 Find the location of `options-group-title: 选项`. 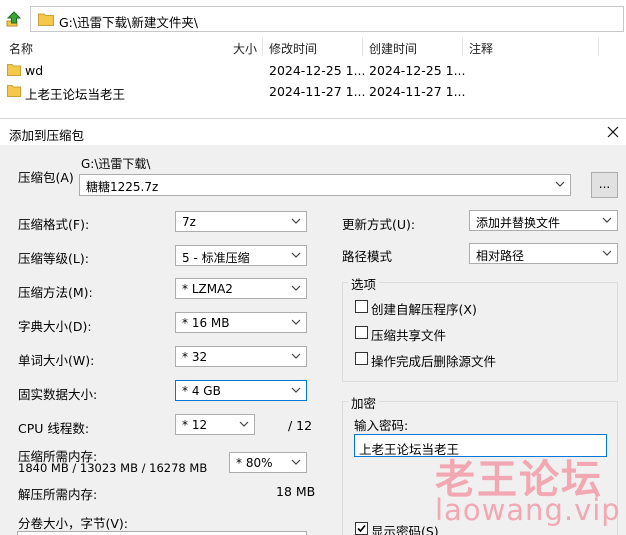

options-group-title: 选项 is located at coordinates (364, 283).